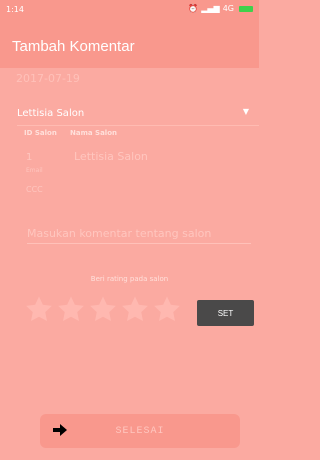 Image resolution: width=320 pixels, height=460 pixels. I want to click on id-salon-value: 1, so click(29, 157).